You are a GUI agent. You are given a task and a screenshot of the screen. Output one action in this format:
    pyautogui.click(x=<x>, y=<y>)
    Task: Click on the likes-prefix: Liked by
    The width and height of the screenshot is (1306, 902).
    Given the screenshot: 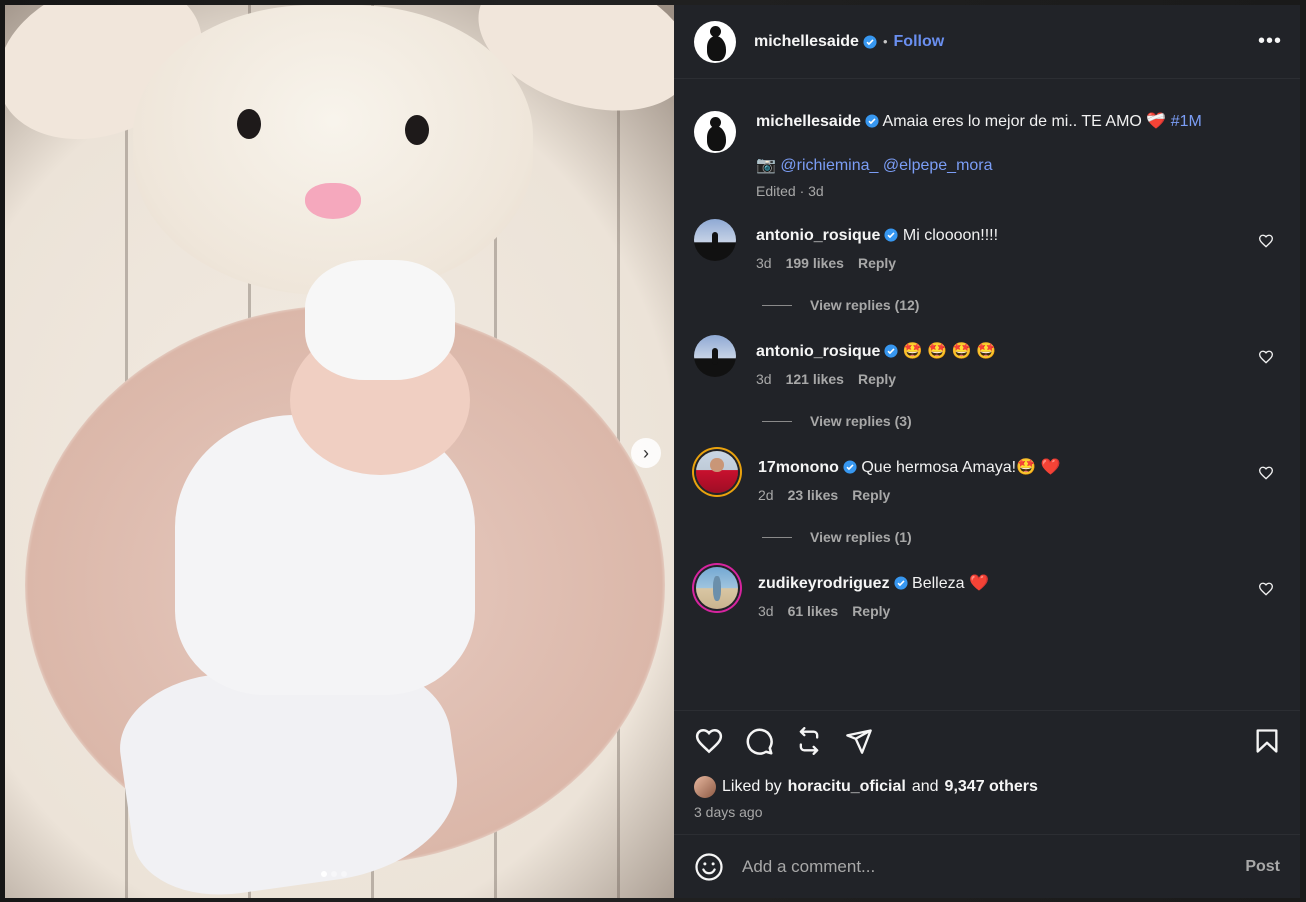 What is the action you would take?
    pyautogui.click(x=752, y=786)
    